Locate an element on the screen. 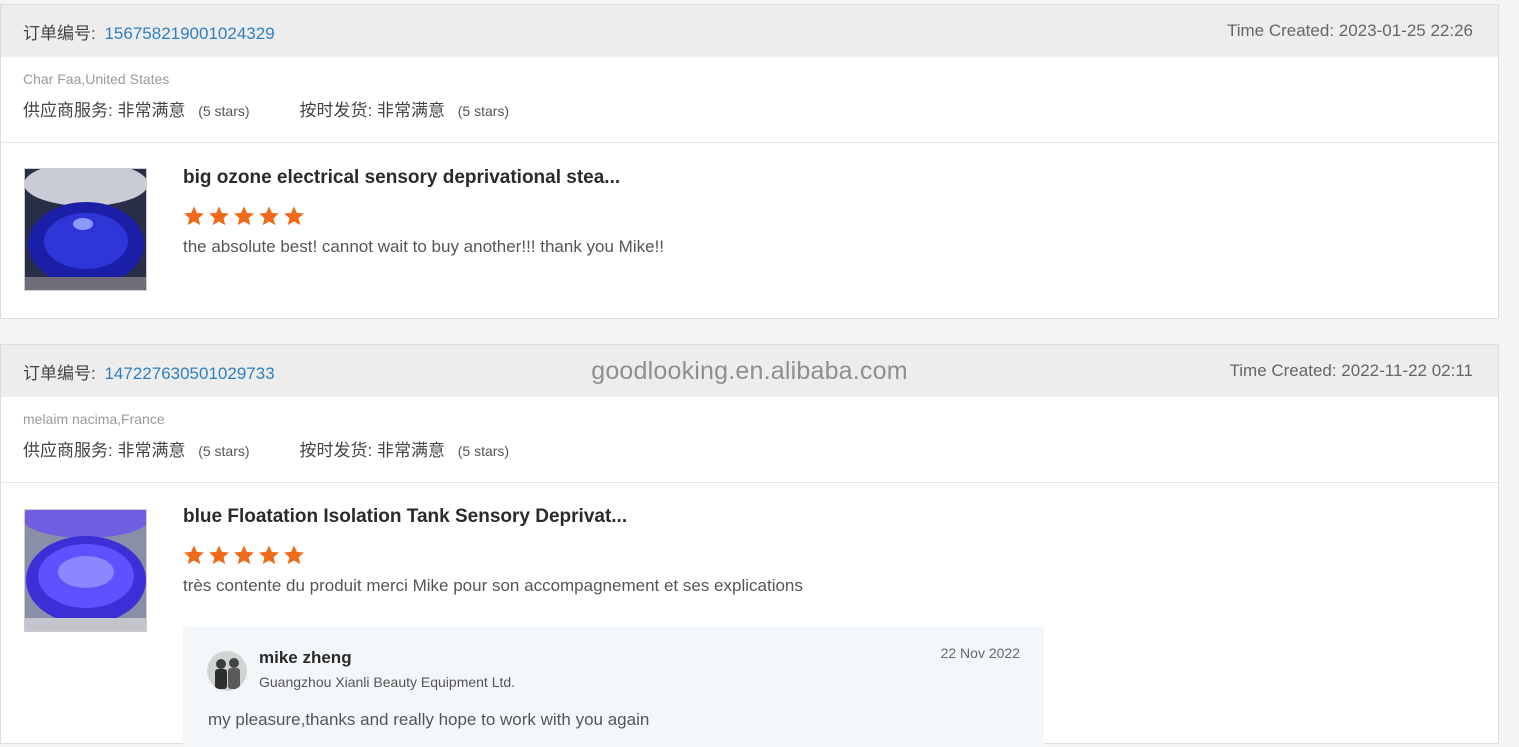  order-number: 订单编号: 147227630501029733 is located at coordinates (149, 371).